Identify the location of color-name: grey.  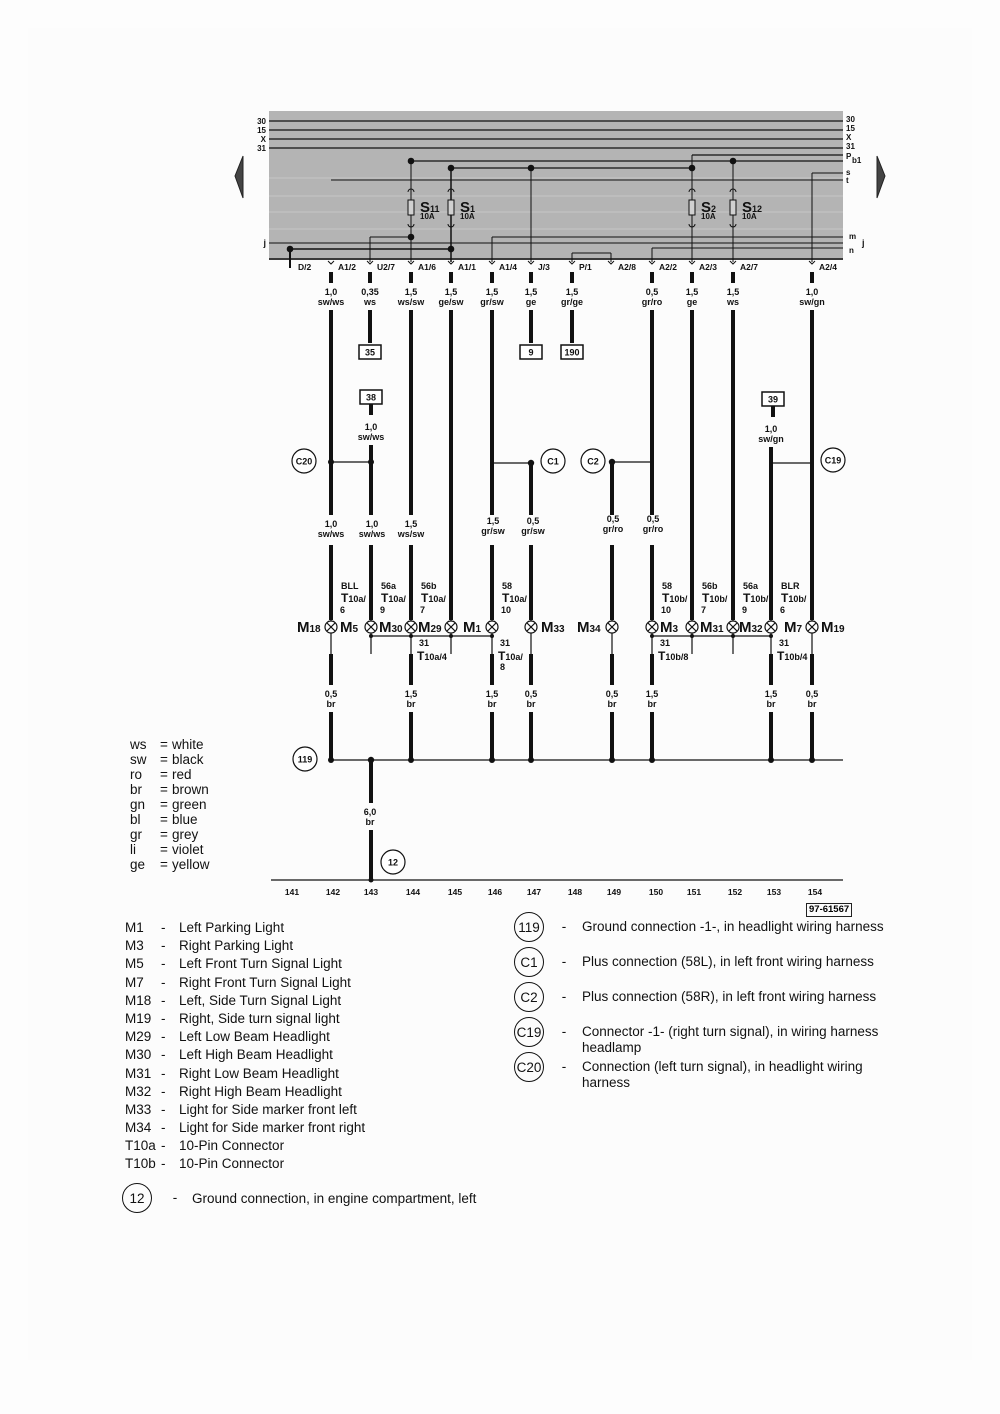
(185, 834).